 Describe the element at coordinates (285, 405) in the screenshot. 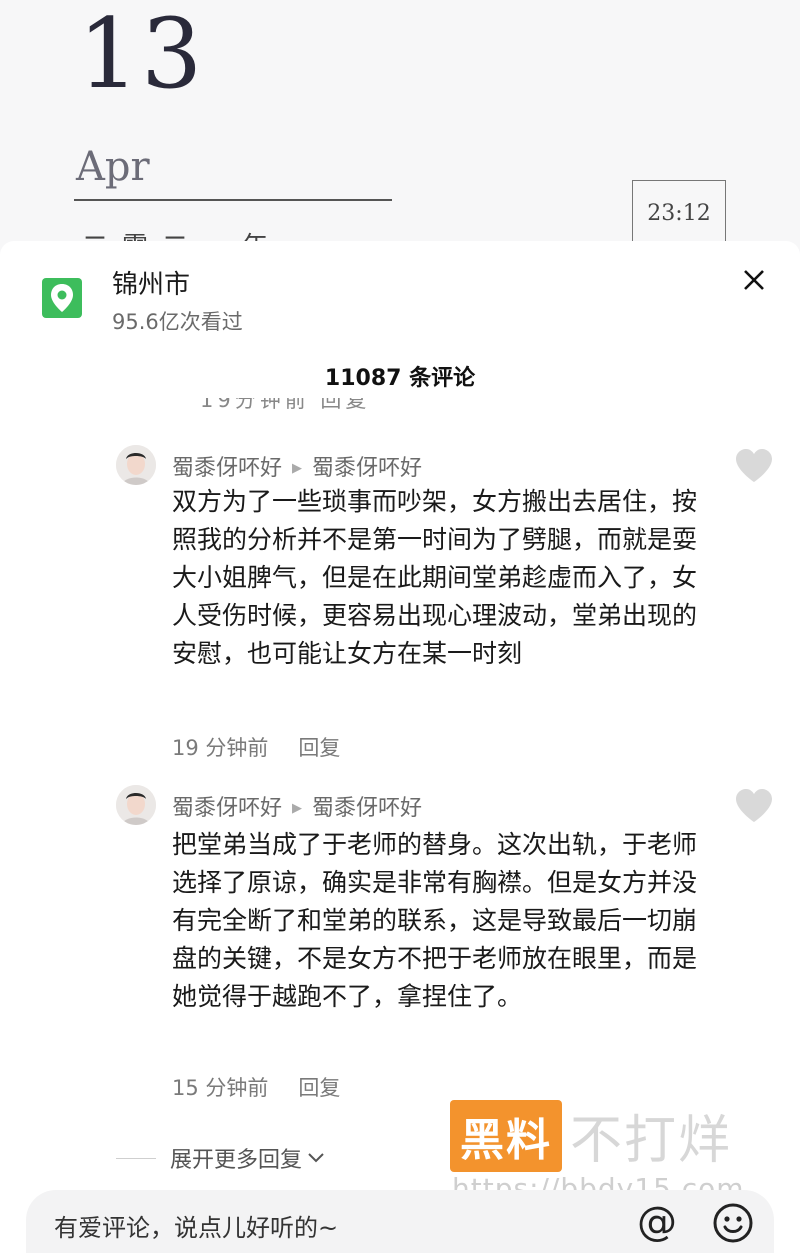

I see `partial-comment-row: 19分钟前 回复` at that location.